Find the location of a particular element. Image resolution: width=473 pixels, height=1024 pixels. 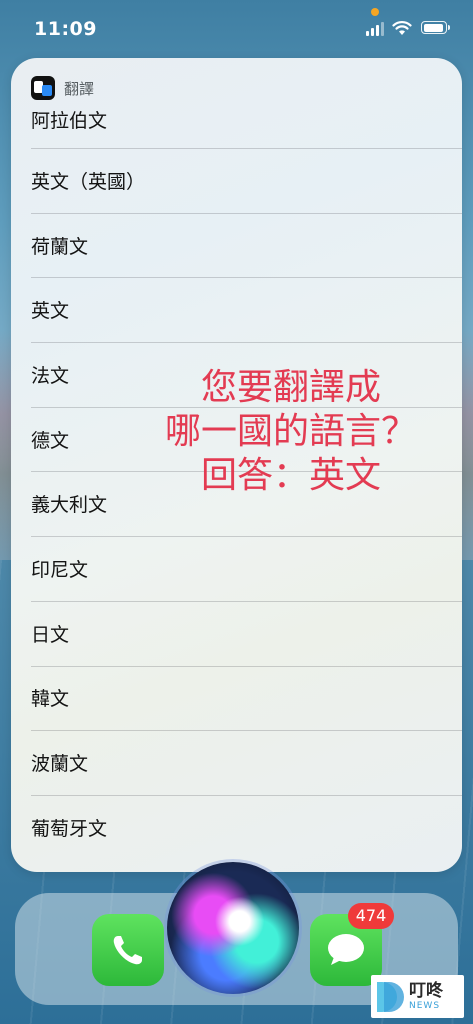

status-bar: 11:09 is located at coordinates (236, 30).